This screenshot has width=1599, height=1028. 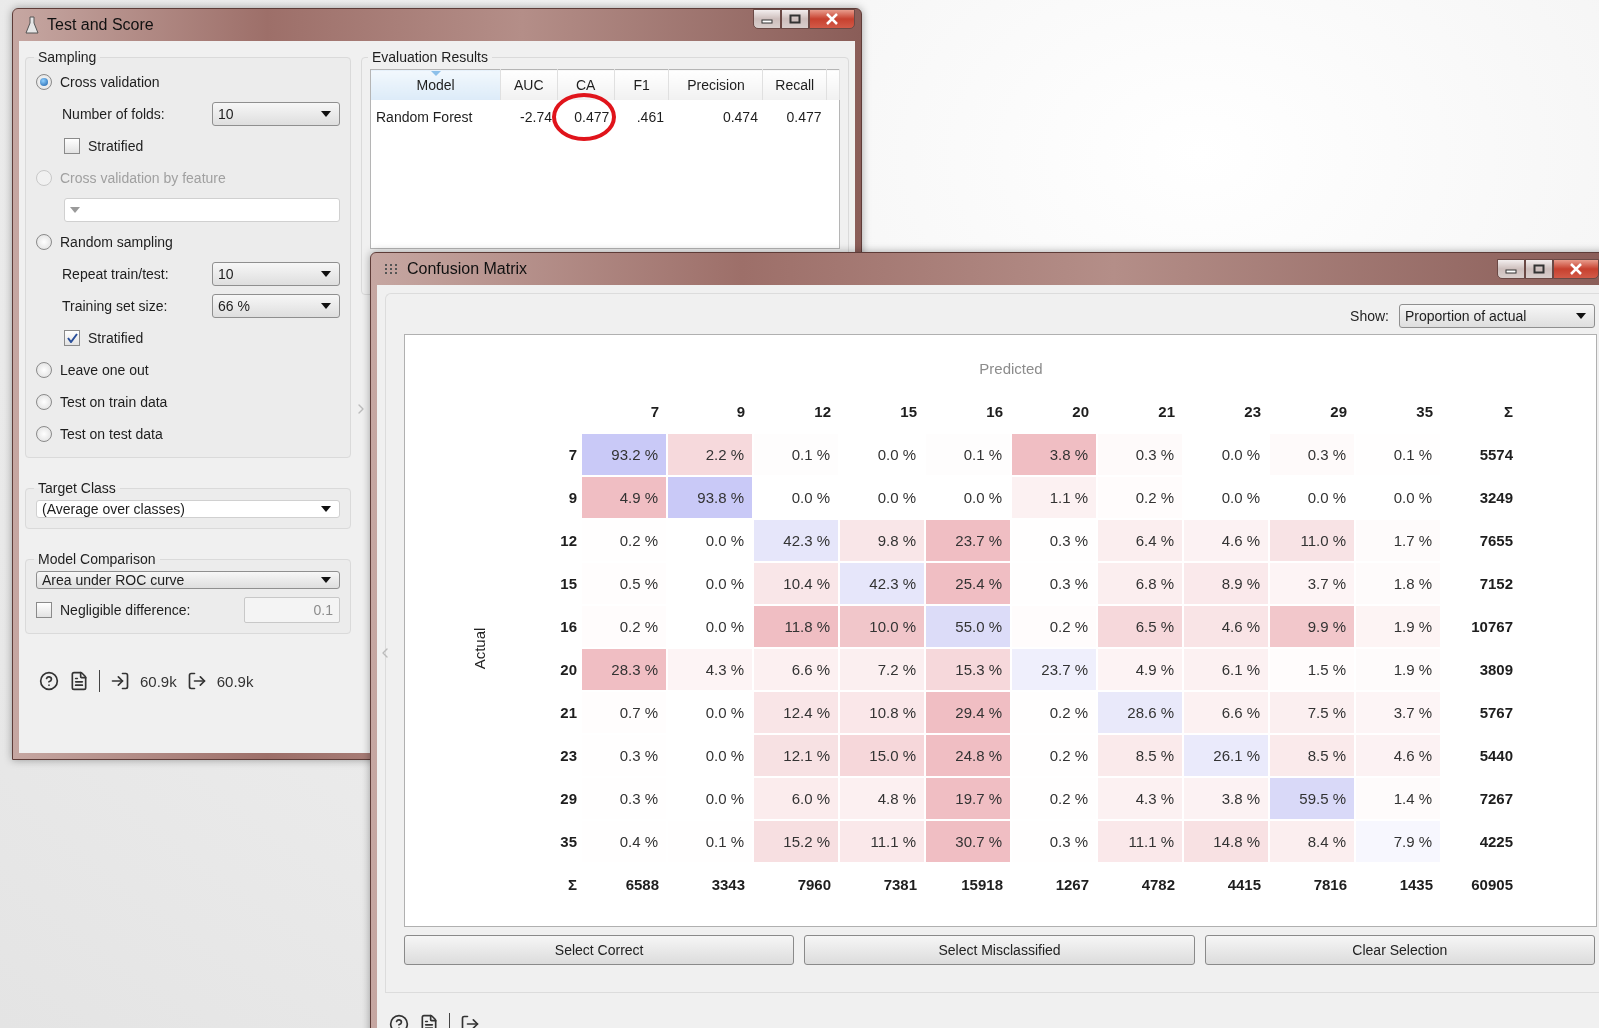 What do you see at coordinates (586, 117) in the screenshot?
I see `table-cell: 0.477` at bounding box center [586, 117].